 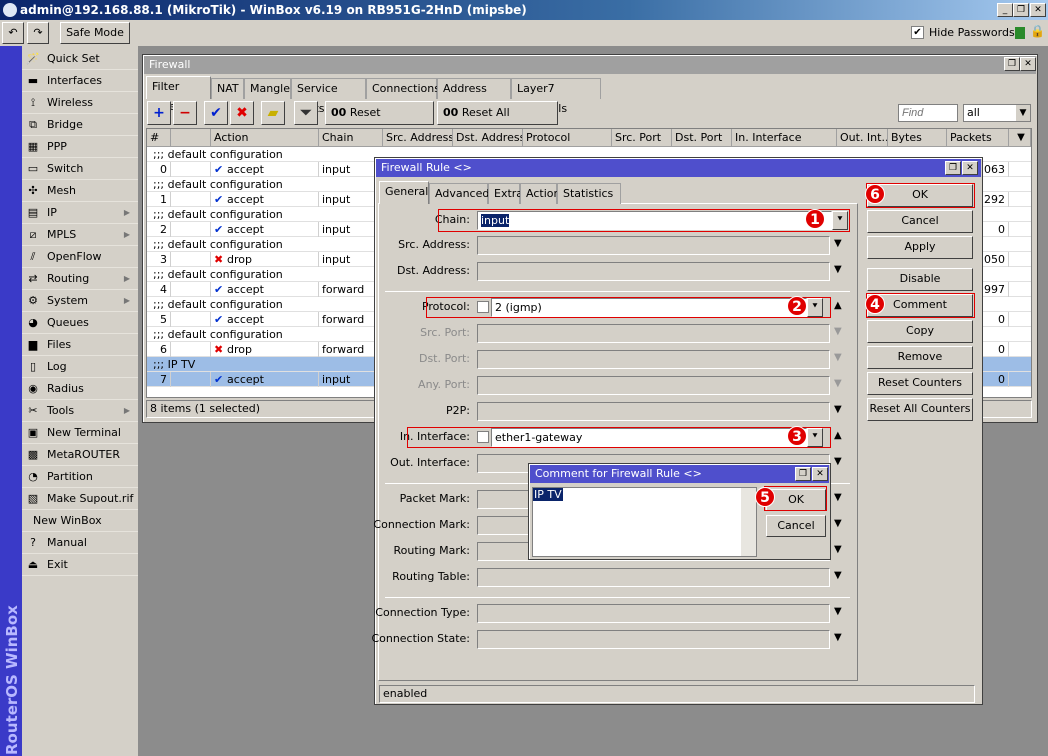 I want to click on sidebar-item-files: ▆ Files, so click(x=80, y=345).